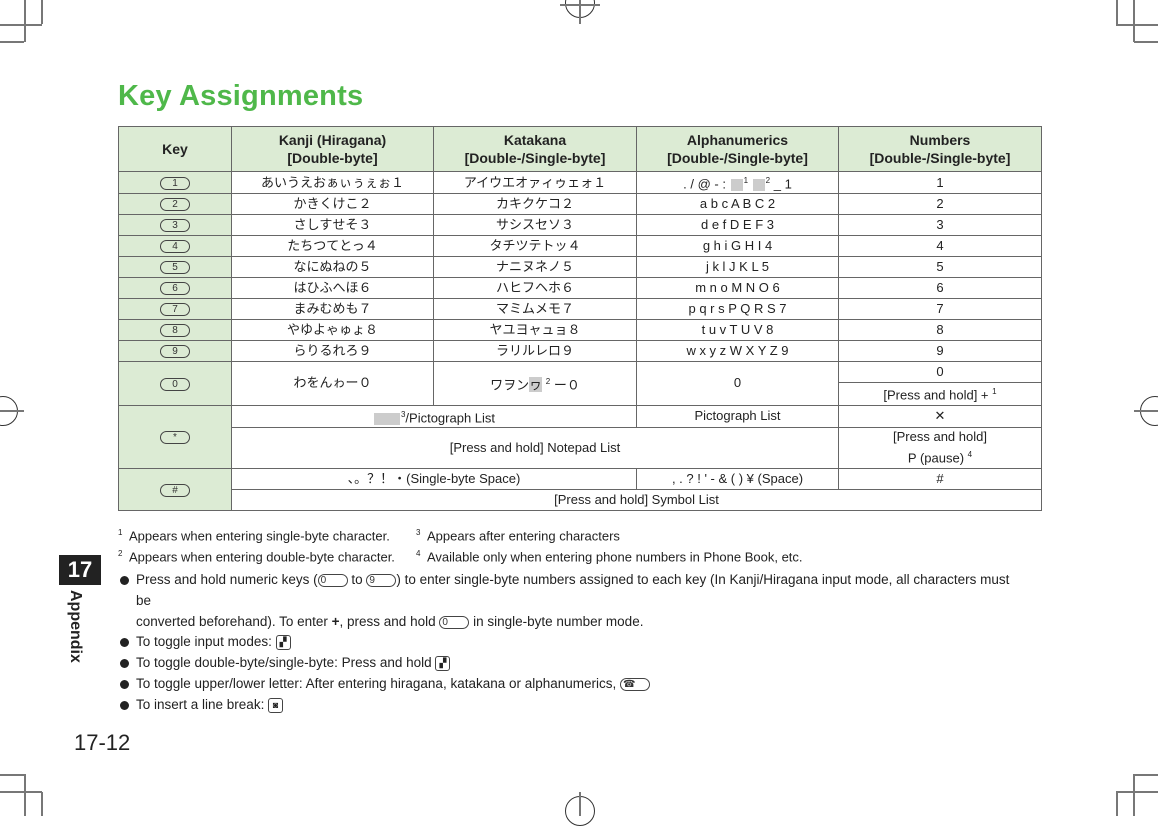  What do you see at coordinates (940, 447) in the screenshot?
I see `numbers-cell: [Press and hold] P (pause) 4` at bounding box center [940, 447].